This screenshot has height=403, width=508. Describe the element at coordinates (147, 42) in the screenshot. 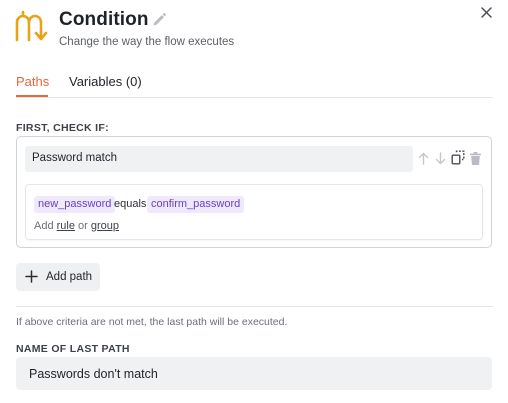

I see `page-subtitle: Change the way the flow executes` at that location.